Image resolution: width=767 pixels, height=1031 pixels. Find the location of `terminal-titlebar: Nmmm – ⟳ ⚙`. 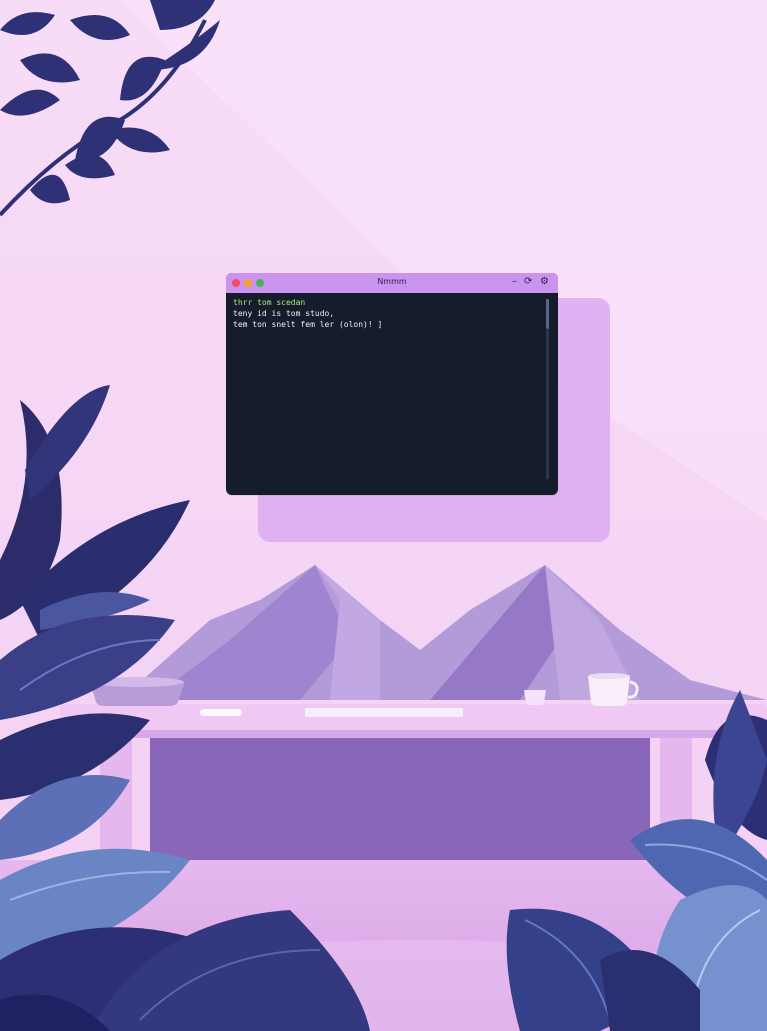

terminal-titlebar: Nmmm – ⟳ ⚙ is located at coordinates (392, 283).